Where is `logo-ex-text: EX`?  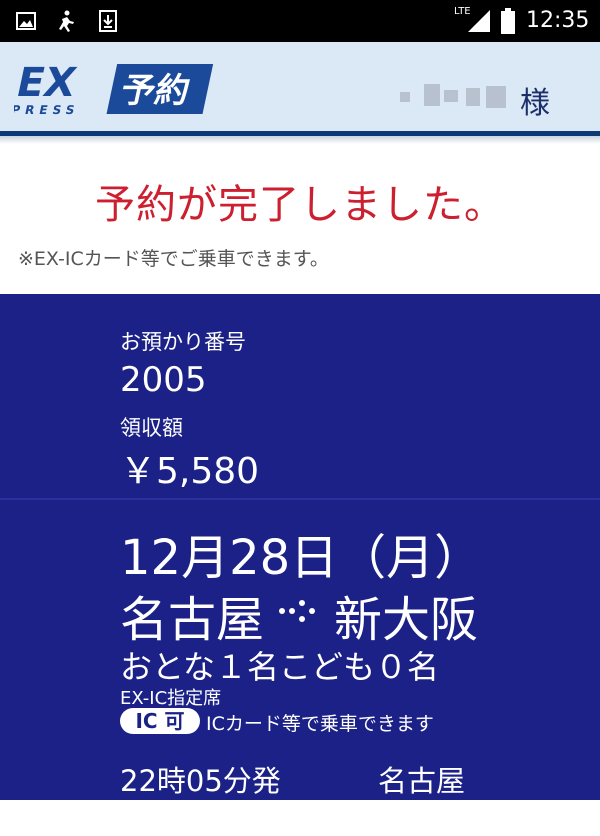 logo-ex-text: EX is located at coordinates (47, 83).